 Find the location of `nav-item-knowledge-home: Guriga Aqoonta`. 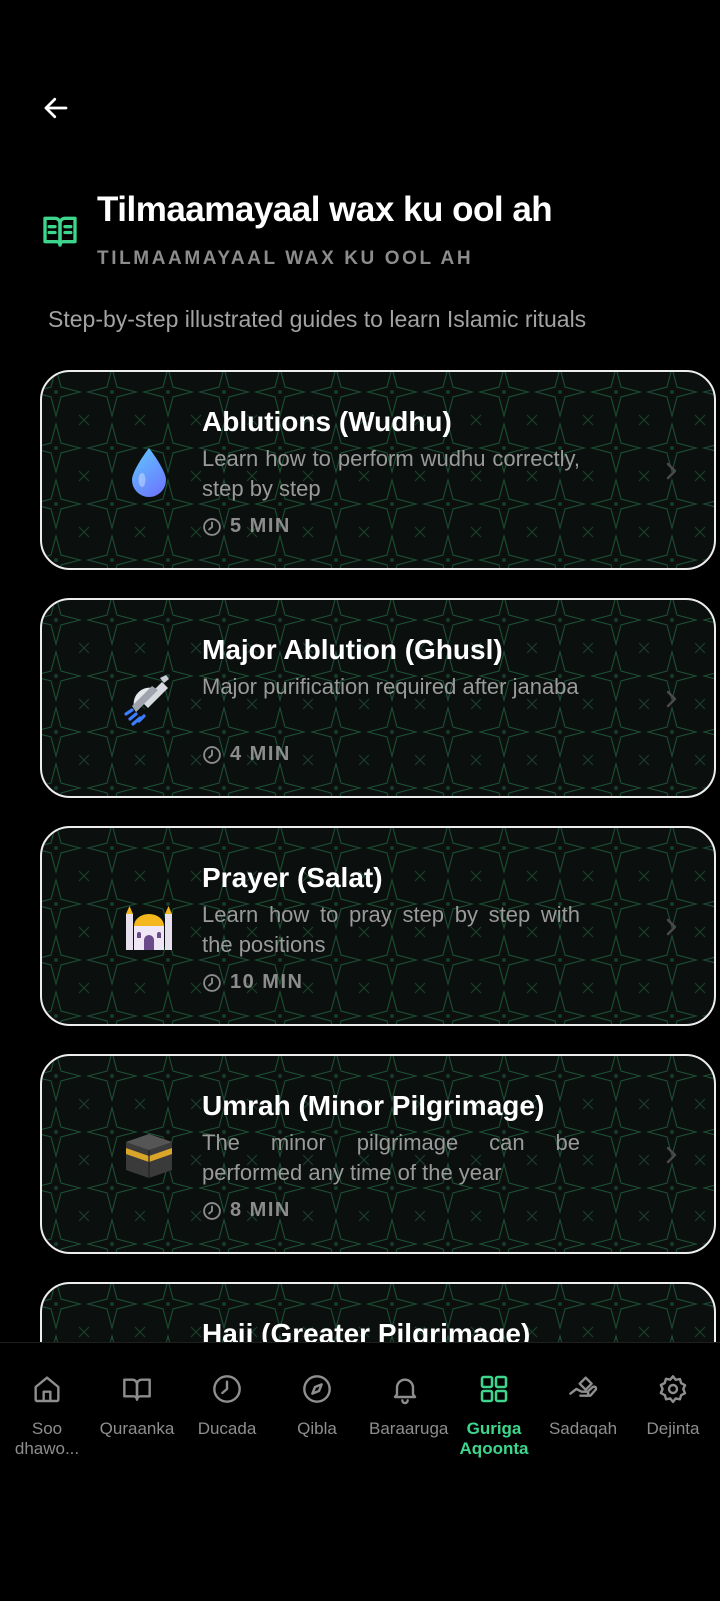

nav-item-knowledge-home: Guriga Aqoonta is located at coordinates (494, 1416).